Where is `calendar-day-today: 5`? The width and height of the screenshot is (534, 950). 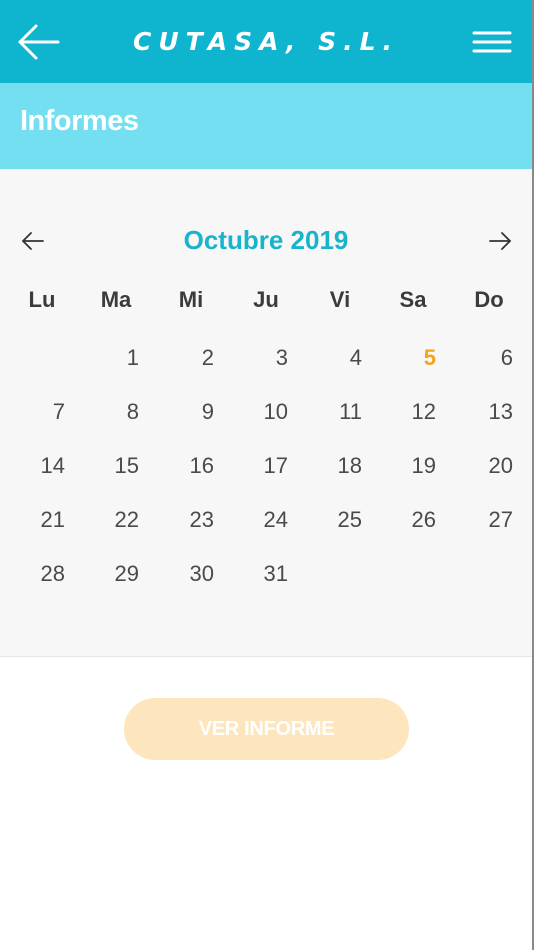 calendar-day-today: 5 is located at coordinates (399, 365).